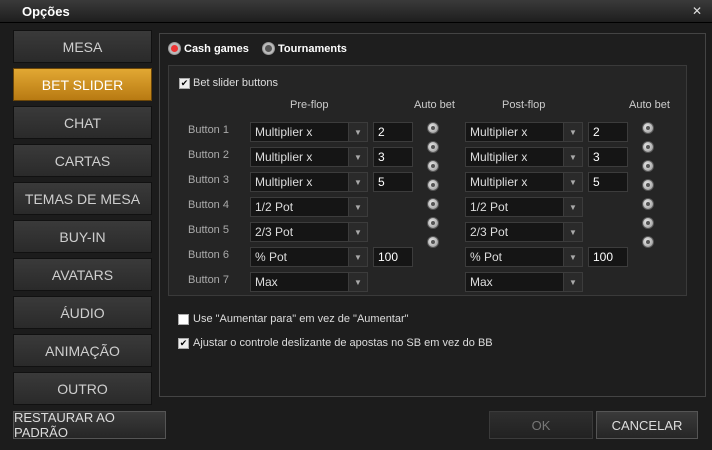 This screenshot has height=450, width=712. I want to click on bet-slider-buttons-checkbox: ✔ Bet slider buttons, so click(228, 83).